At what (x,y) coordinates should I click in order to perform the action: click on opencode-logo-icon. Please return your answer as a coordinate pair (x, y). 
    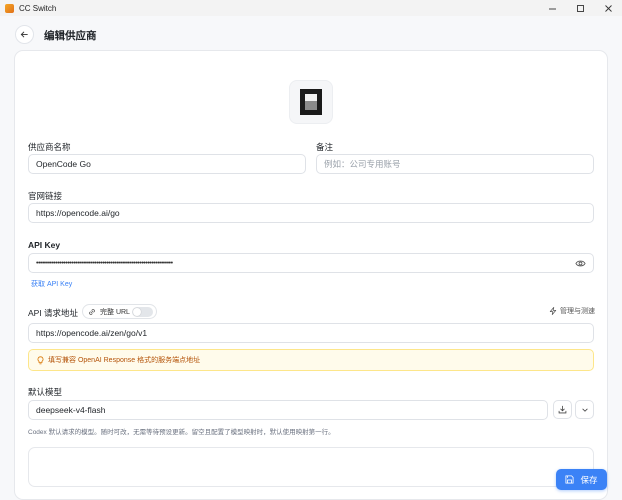
    Looking at the image, I should click on (311, 102).